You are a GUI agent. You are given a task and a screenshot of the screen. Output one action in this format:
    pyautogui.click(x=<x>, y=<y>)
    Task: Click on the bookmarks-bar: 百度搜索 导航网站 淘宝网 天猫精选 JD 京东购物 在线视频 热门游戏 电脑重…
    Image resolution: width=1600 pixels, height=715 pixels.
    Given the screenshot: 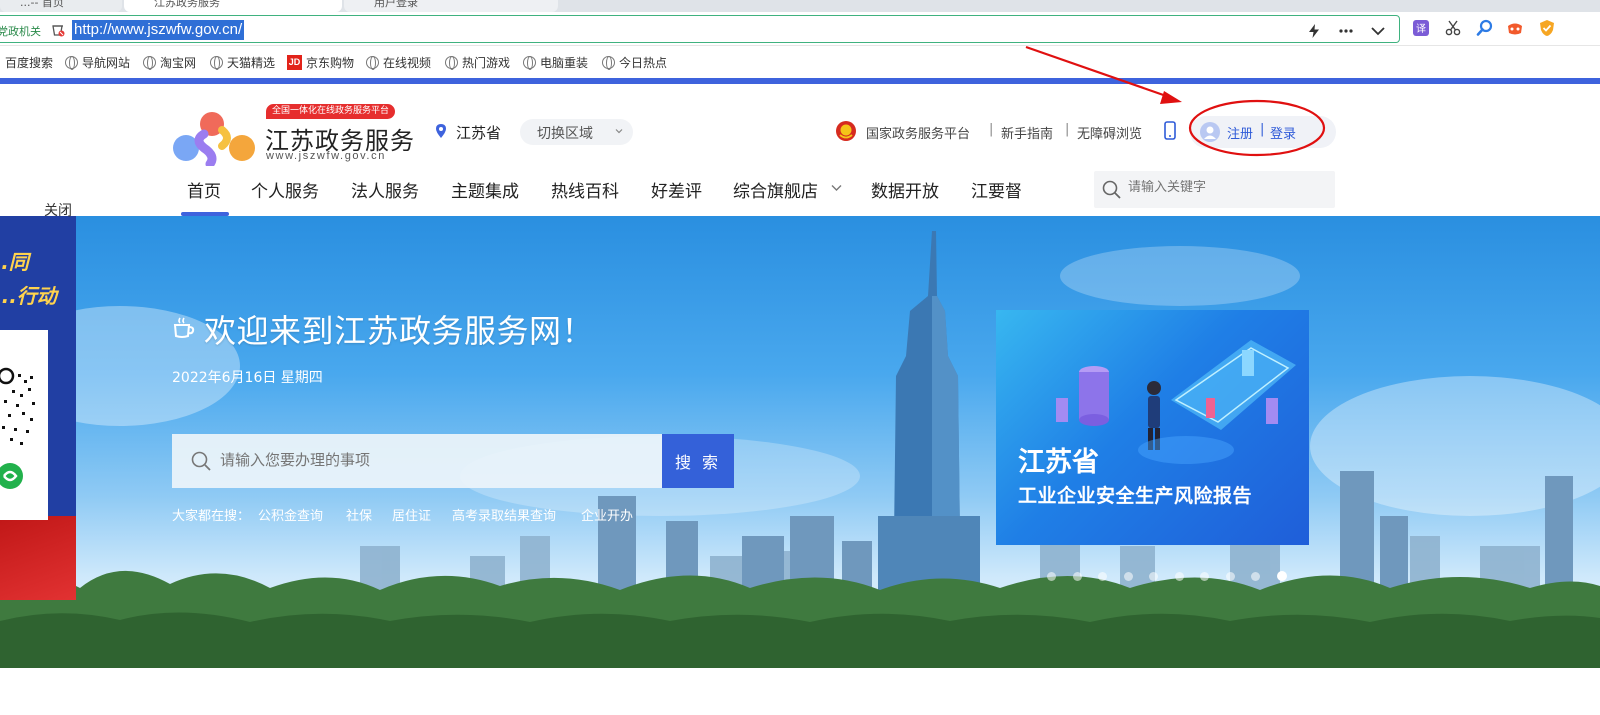 What is the action you would take?
    pyautogui.click(x=800, y=62)
    